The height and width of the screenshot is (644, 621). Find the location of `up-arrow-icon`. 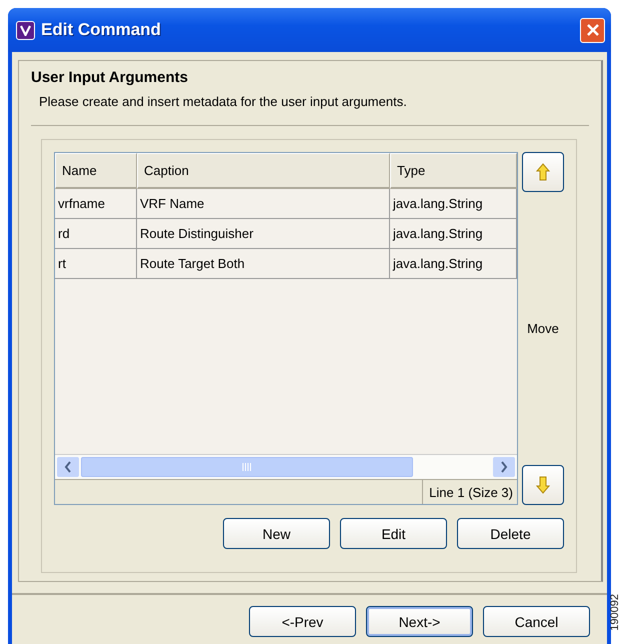

up-arrow-icon is located at coordinates (543, 172).